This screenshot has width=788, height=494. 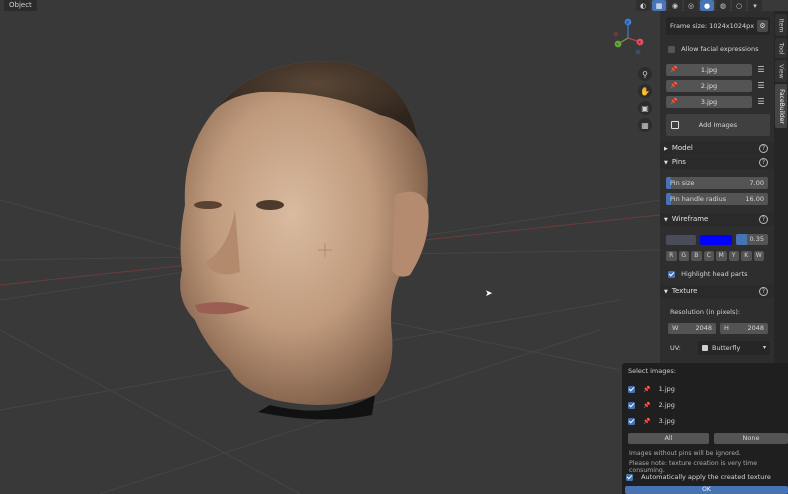 I want to click on texture-section-header: ▼ Texture ?, so click(x=717, y=291).